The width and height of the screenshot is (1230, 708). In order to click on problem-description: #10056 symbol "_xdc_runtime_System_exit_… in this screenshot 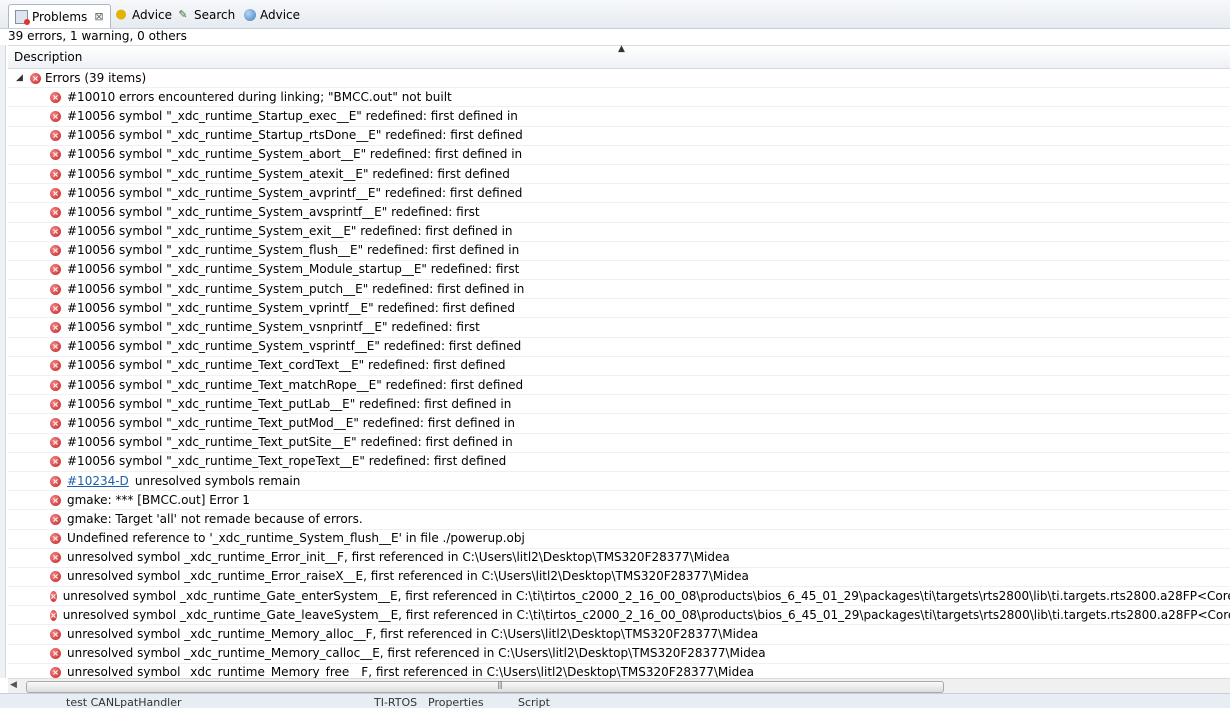, I will do `click(290, 231)`.